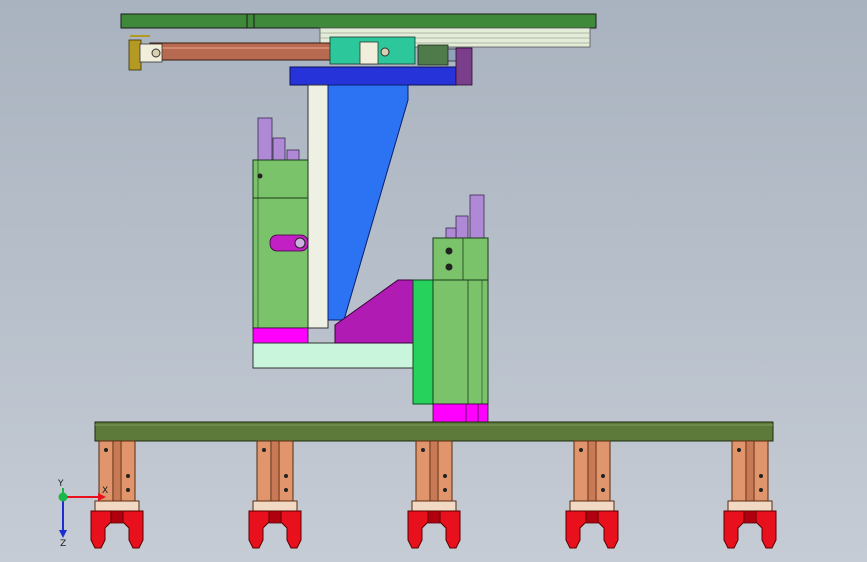 The height and width of the screenshot is (562, 867). I want to click on cylinder-body-right, so click(460, 342).